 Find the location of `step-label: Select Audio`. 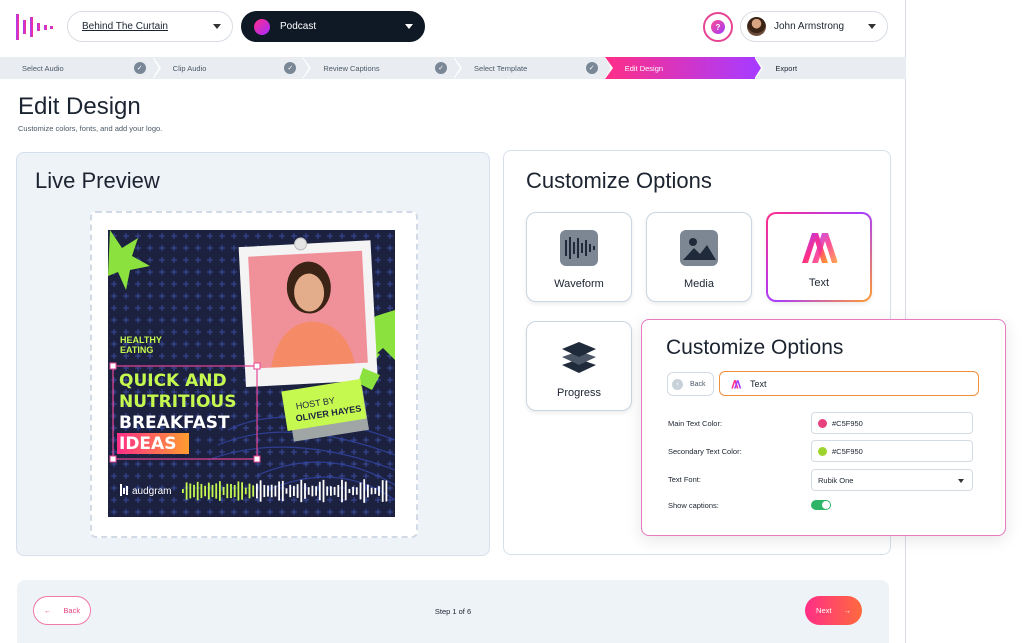

step-label: Select Audio is located at coordinates (43, 68).